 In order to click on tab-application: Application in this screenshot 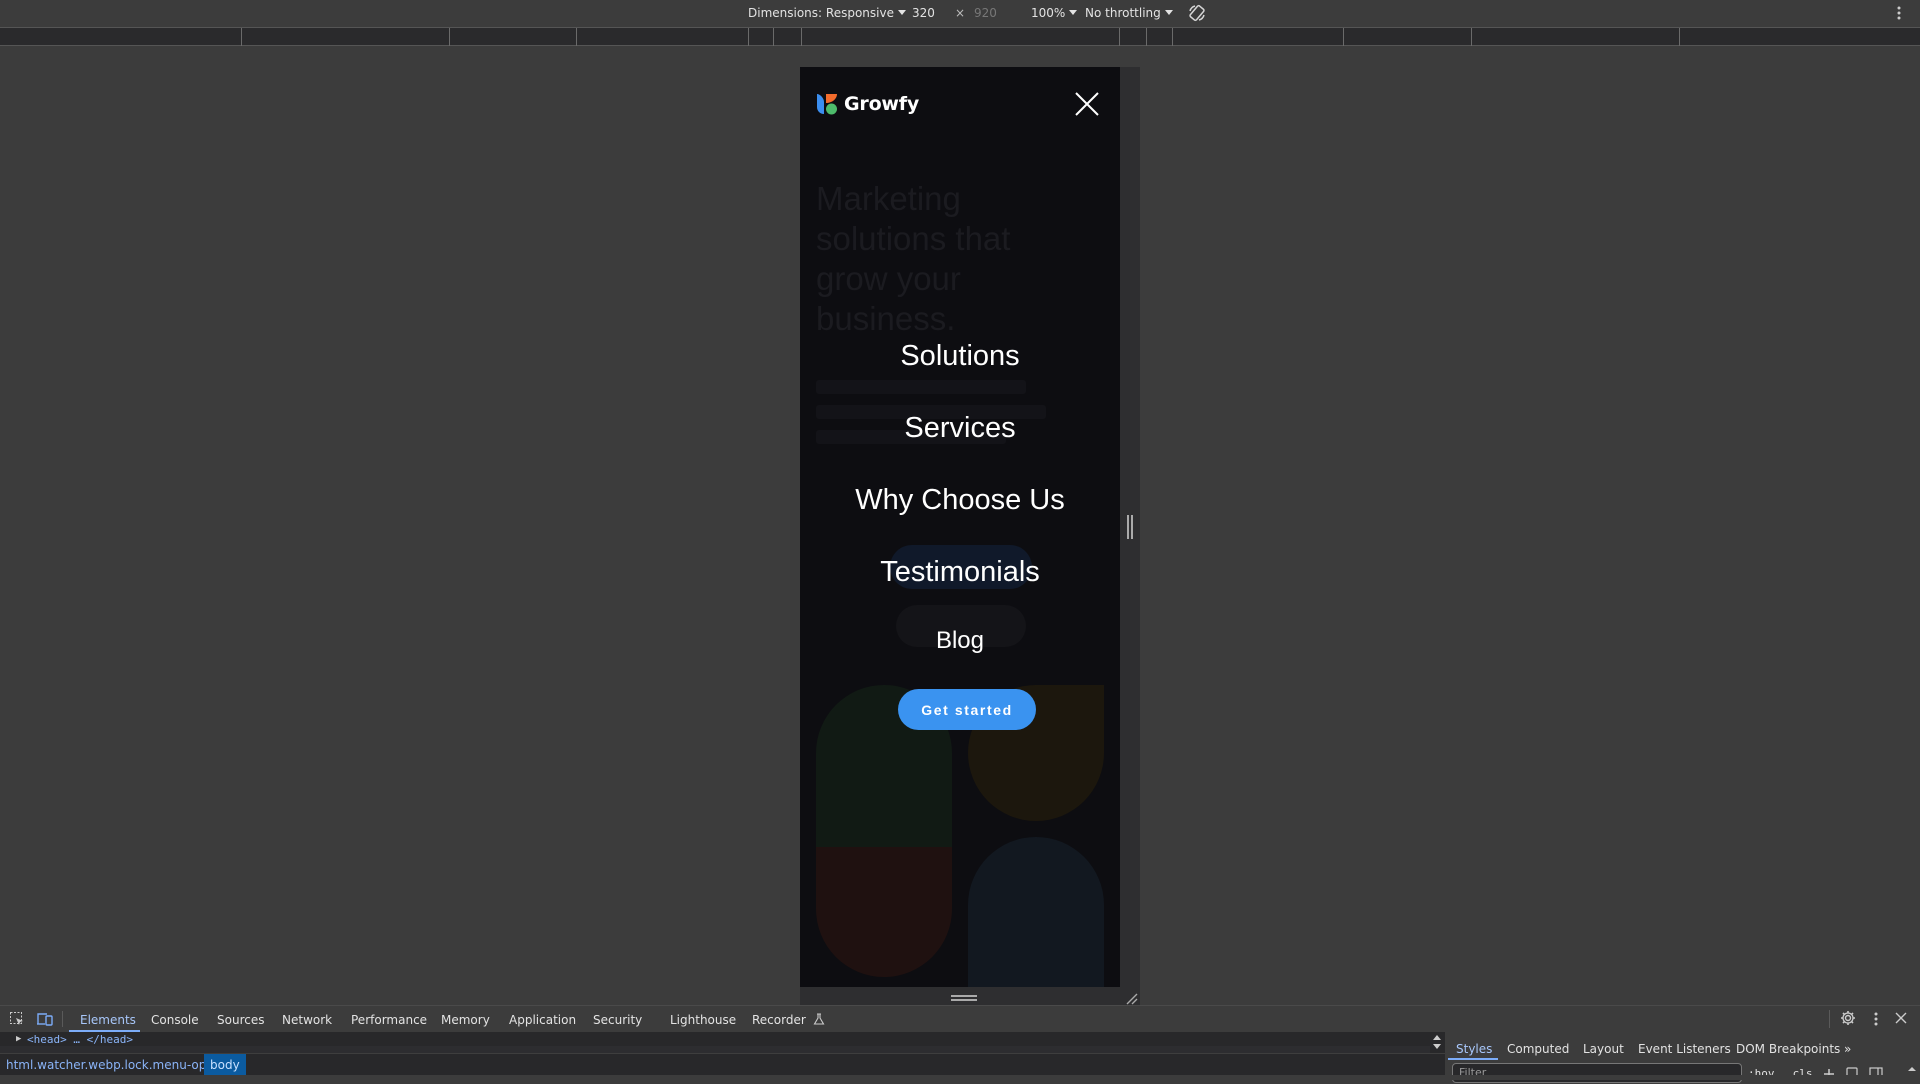, I will do `click(542, 1020)`.